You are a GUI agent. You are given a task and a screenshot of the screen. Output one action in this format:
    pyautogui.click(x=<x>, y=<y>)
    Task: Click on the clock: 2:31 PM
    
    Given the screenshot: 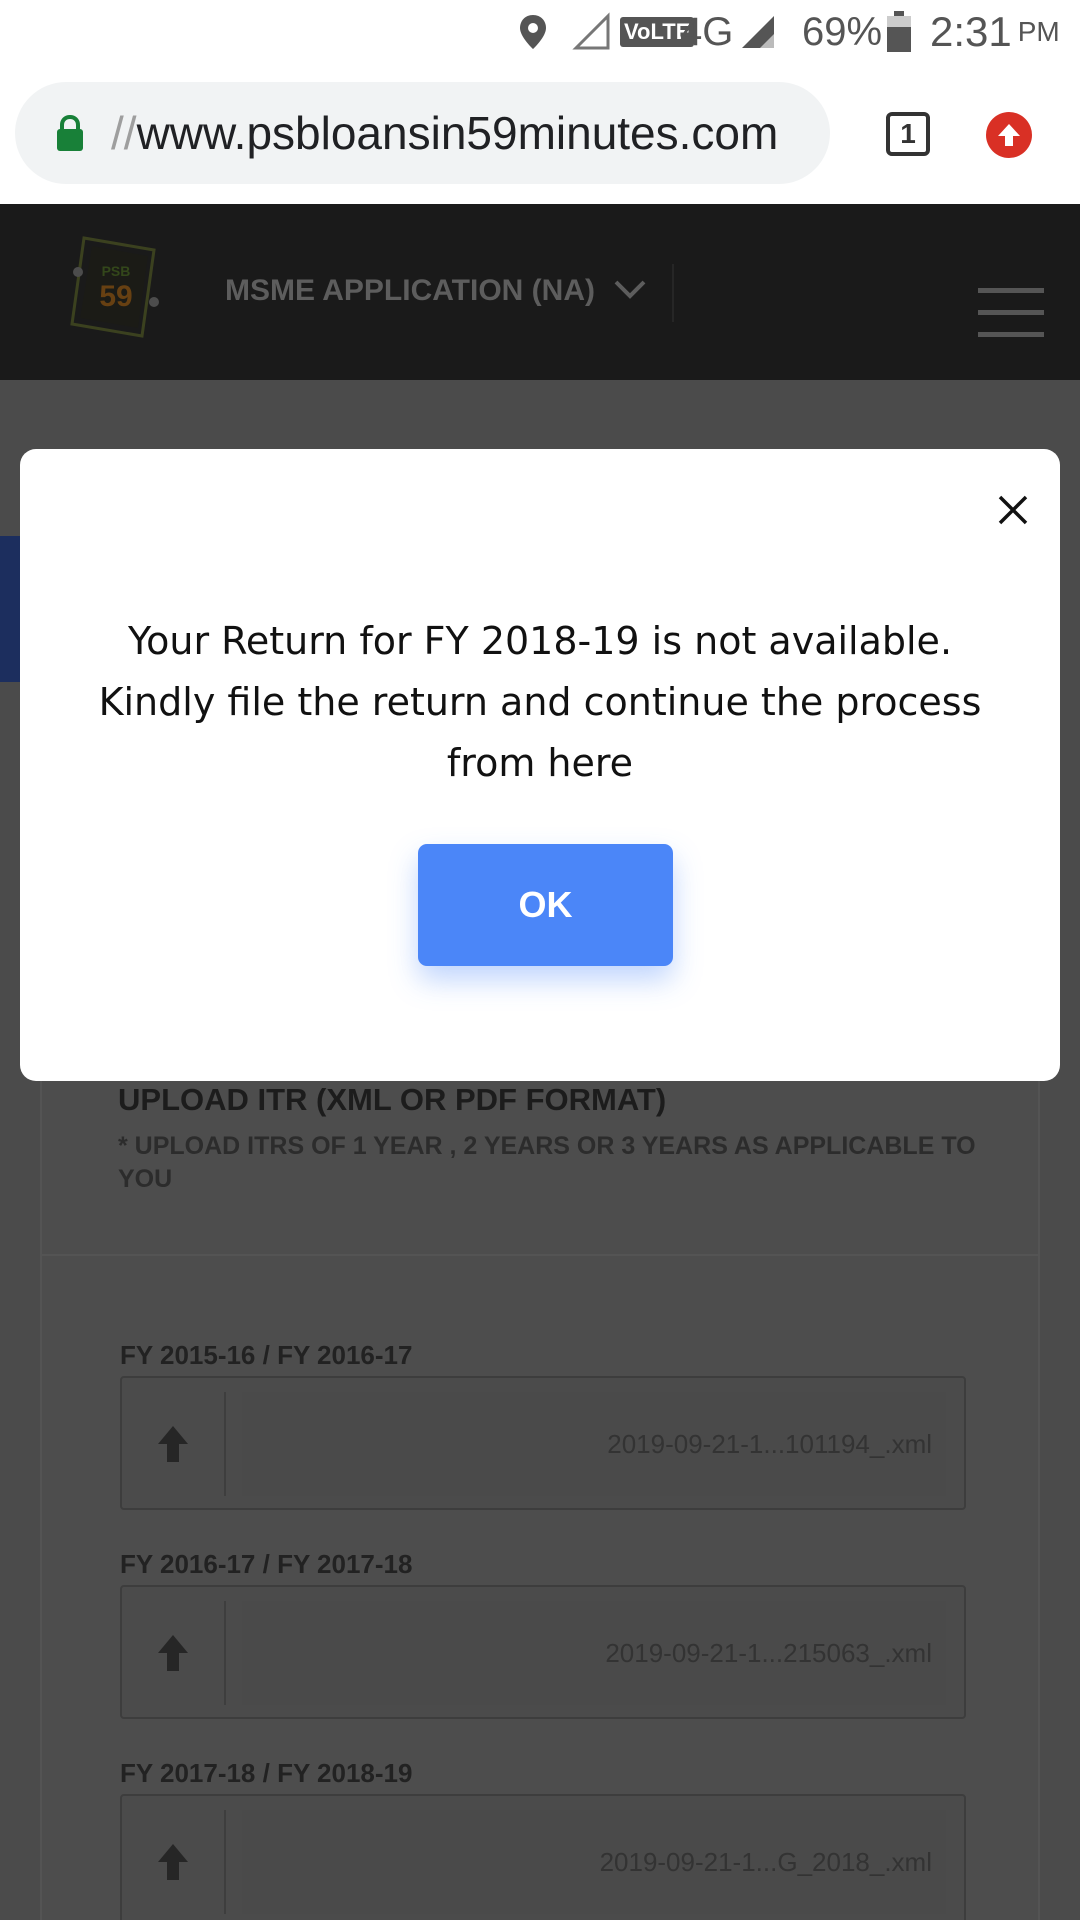 What is the action you would take?
    pyautogui.click(x=995, y=32)
    